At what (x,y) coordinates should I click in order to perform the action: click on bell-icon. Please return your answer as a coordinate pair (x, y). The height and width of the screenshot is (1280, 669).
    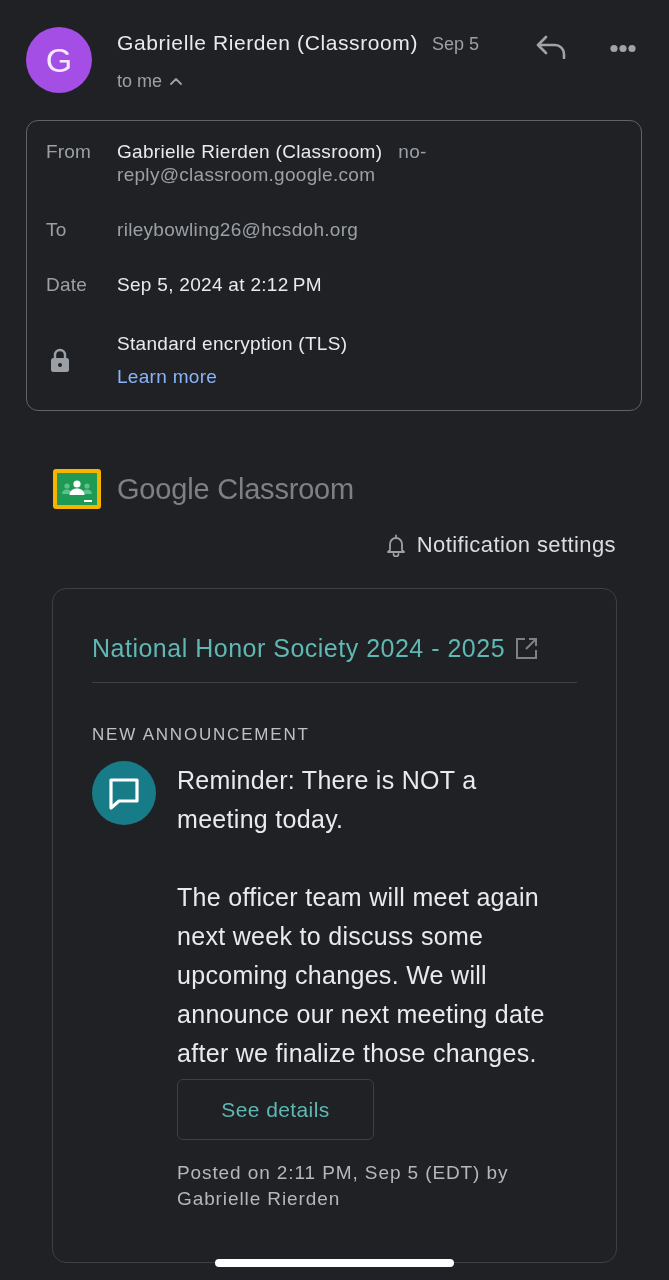
    Looking at the image, I should click on (395, 545).